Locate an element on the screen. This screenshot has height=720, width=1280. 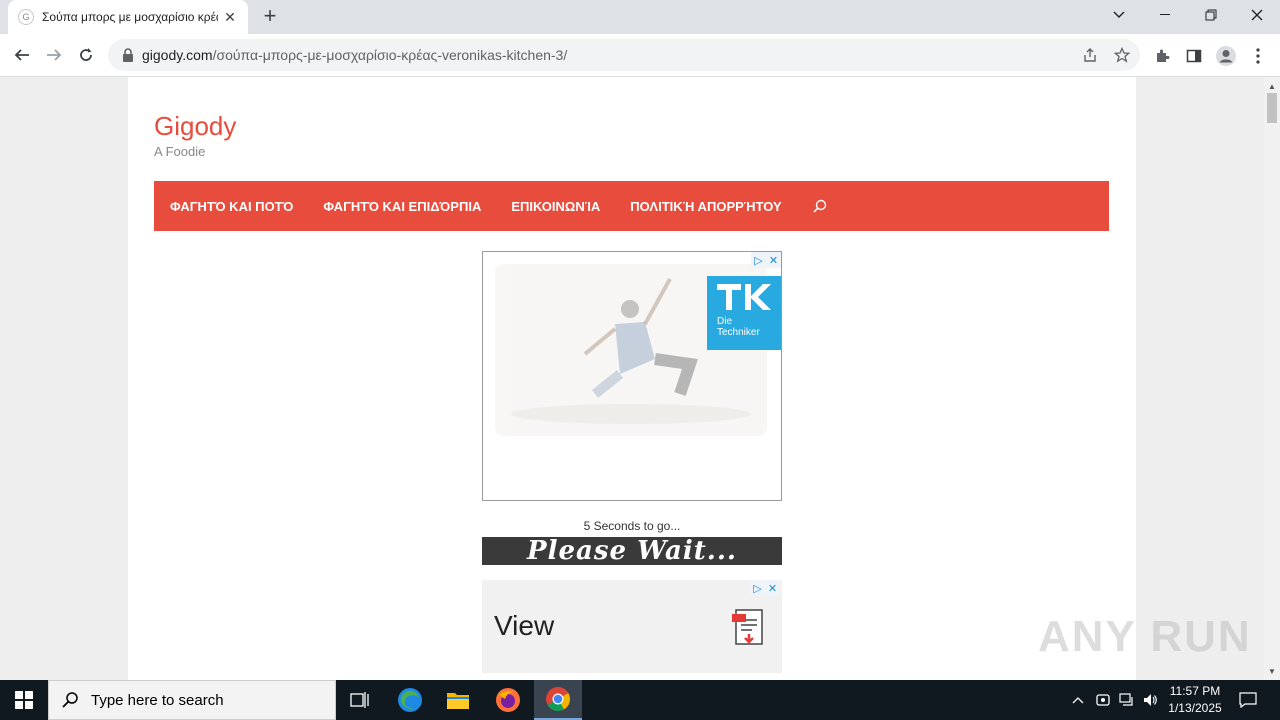
meet-now-icon is located at coordinates (1103, 700).